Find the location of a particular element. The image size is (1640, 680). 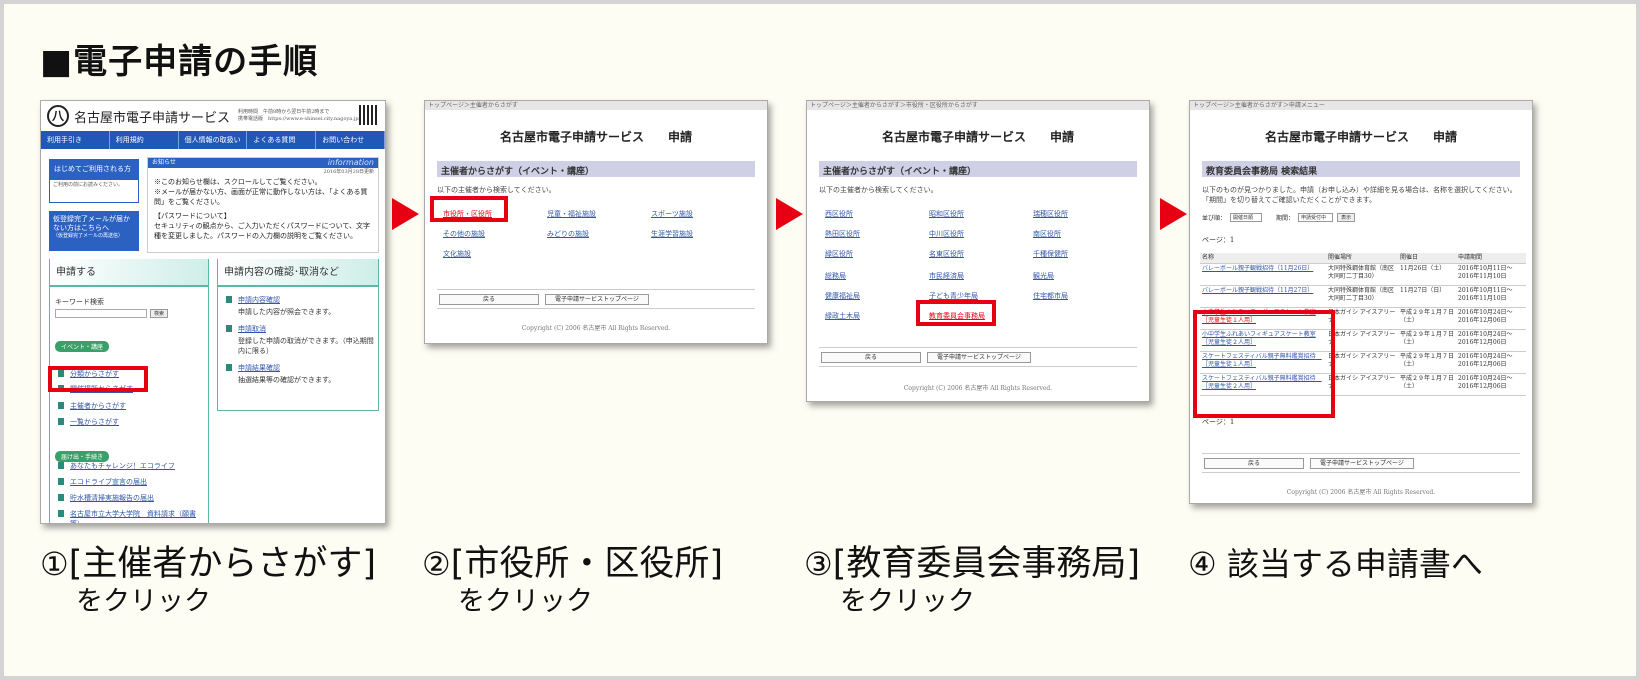

caption-step-3: ③[教育委員会事務局] をクリック is located at coordinates (972, 580).